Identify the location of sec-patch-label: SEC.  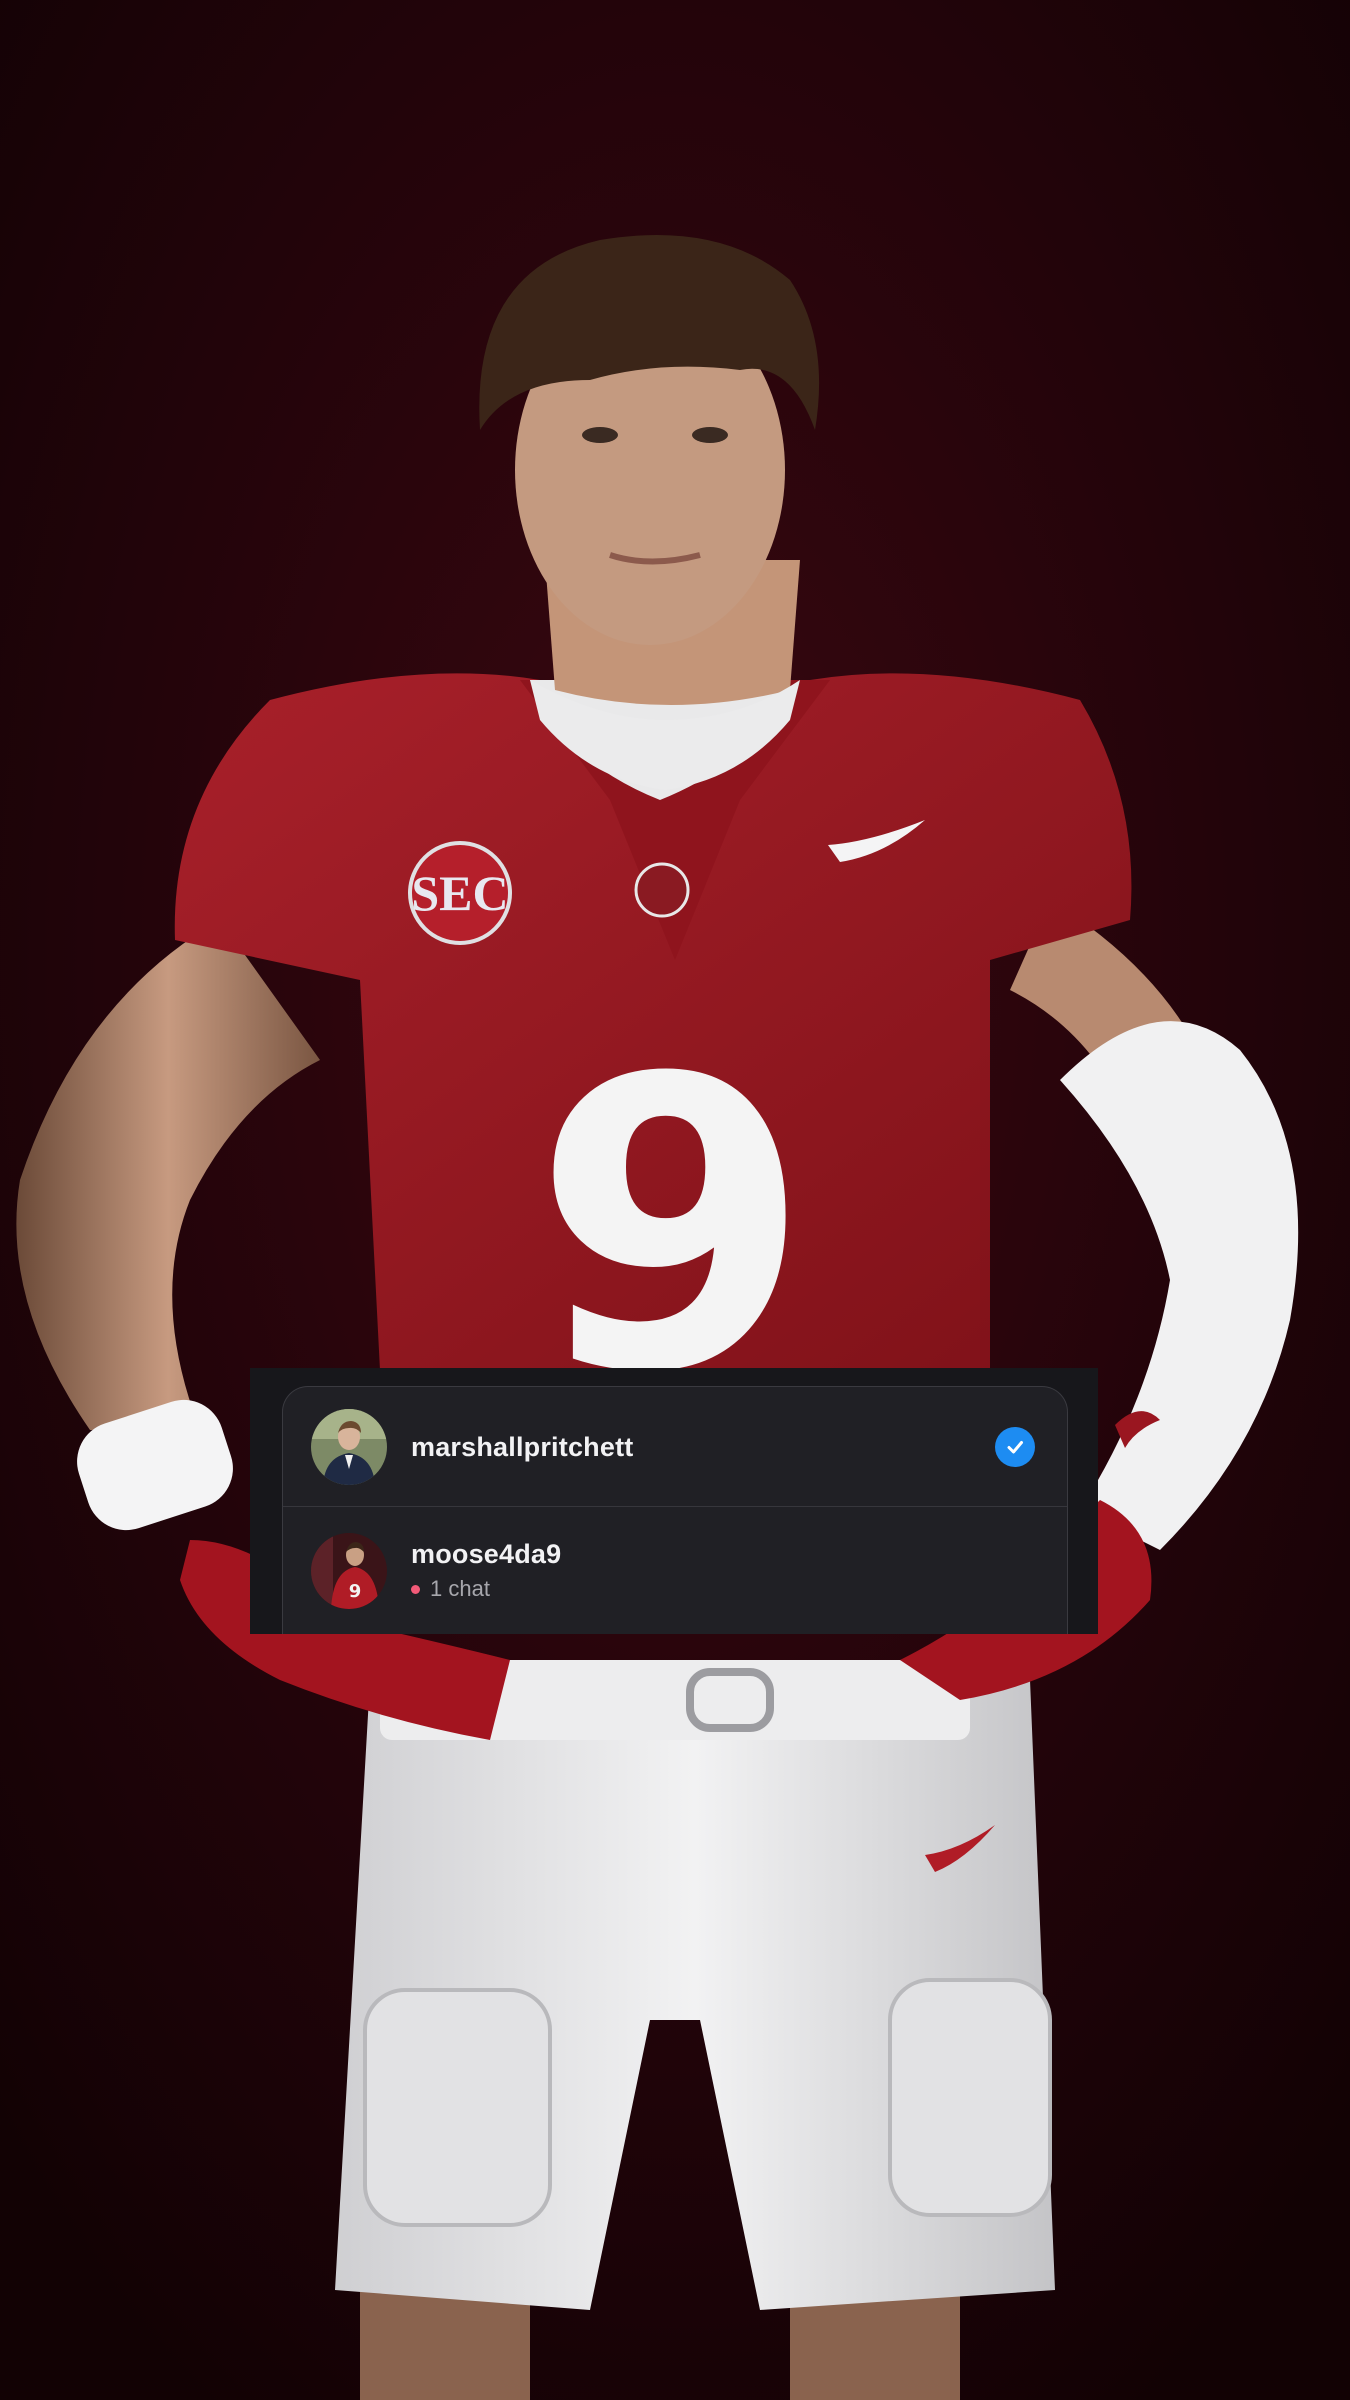
(459, 893).